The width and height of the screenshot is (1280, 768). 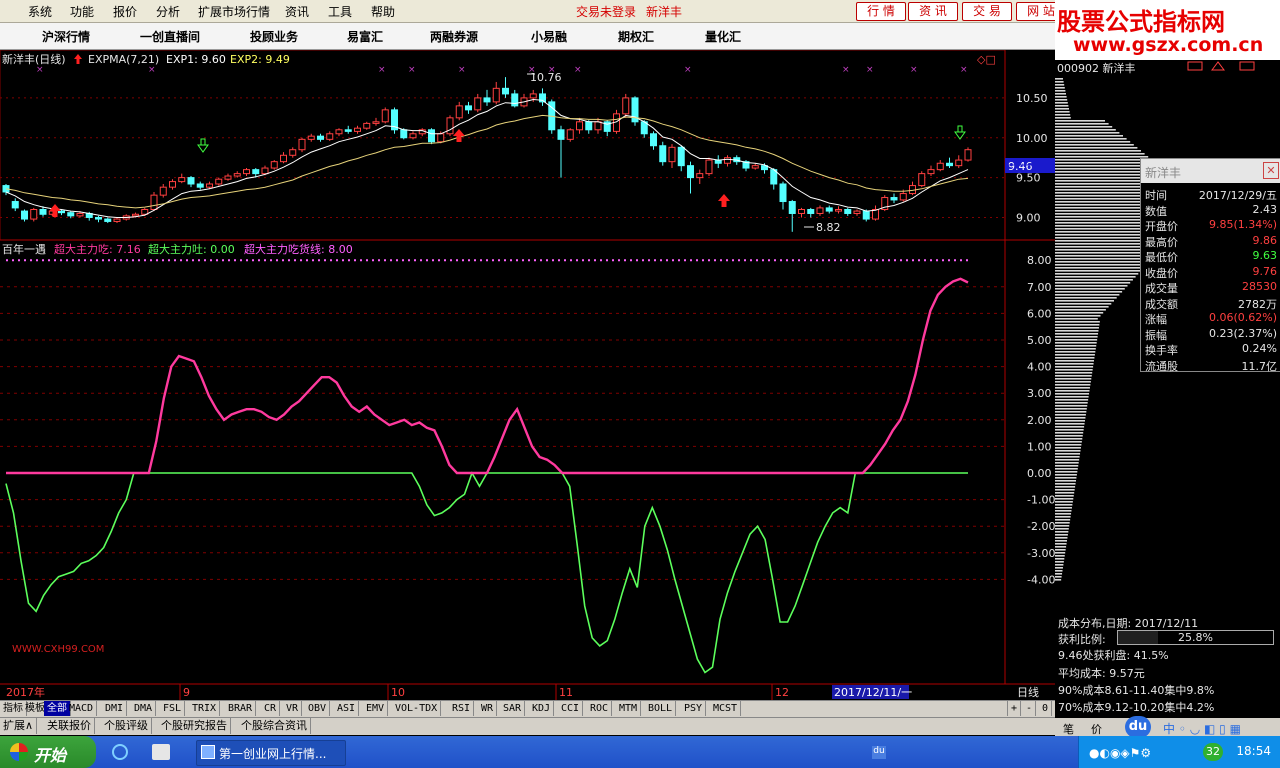 I want to click on buy-arrow-icon, so click(x=55, y=210).